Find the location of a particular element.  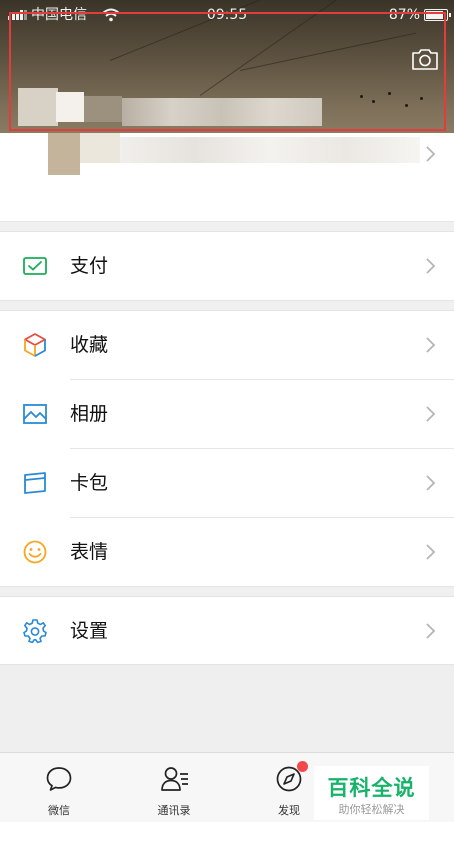

menu-item-album: 相册 is located at coordinates (227, 414).